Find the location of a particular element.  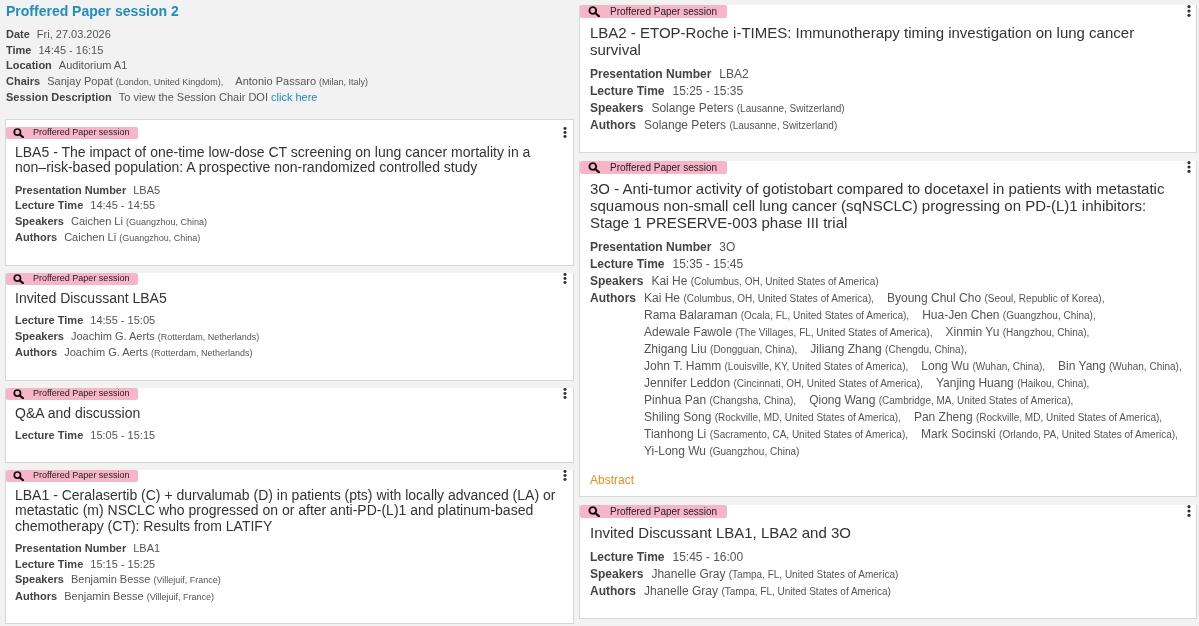

presentation-title: LBA5 - The impact of one-time low-dose CT screening on lung cancer mortality in a non–risk-based population: A prospective non-randomized controlled study is located at coordinates (273, 160).